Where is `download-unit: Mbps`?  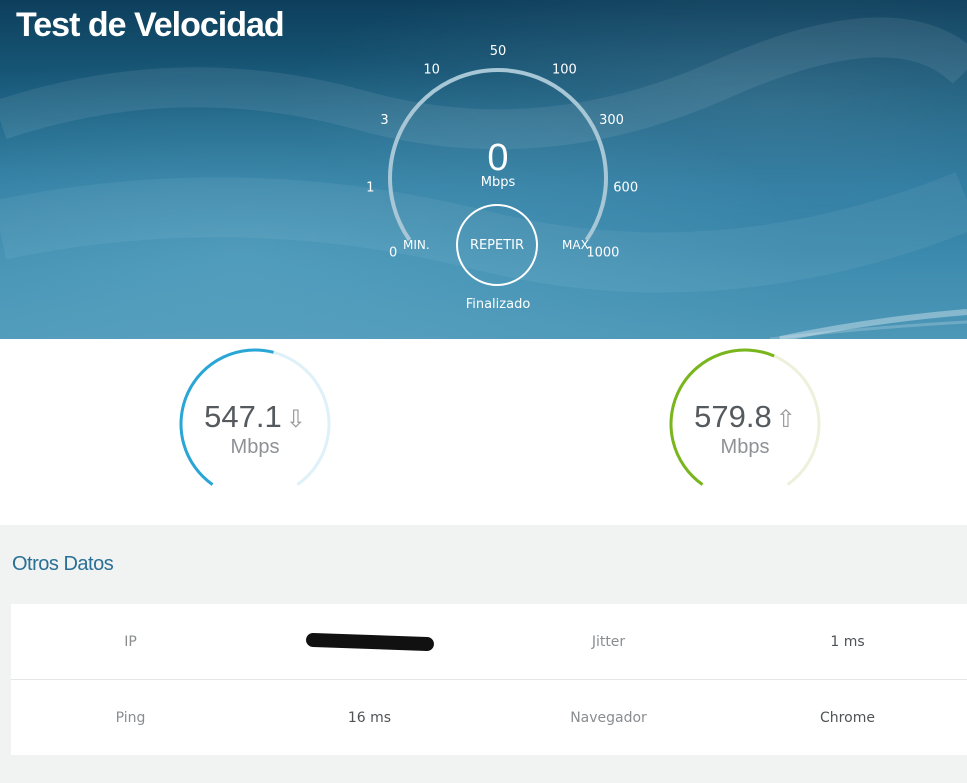 download-unit: Mbps is located at coordinates (255, 447).